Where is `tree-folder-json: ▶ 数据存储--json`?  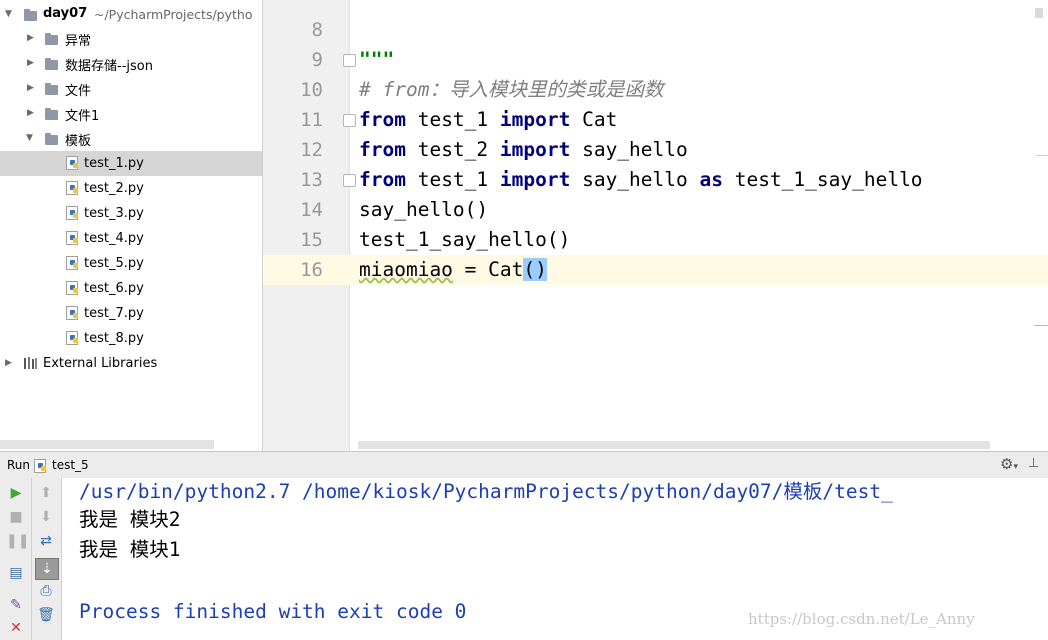
tree-folder-json: ▶ 数据存储--json is located at coordinates (131, 63).